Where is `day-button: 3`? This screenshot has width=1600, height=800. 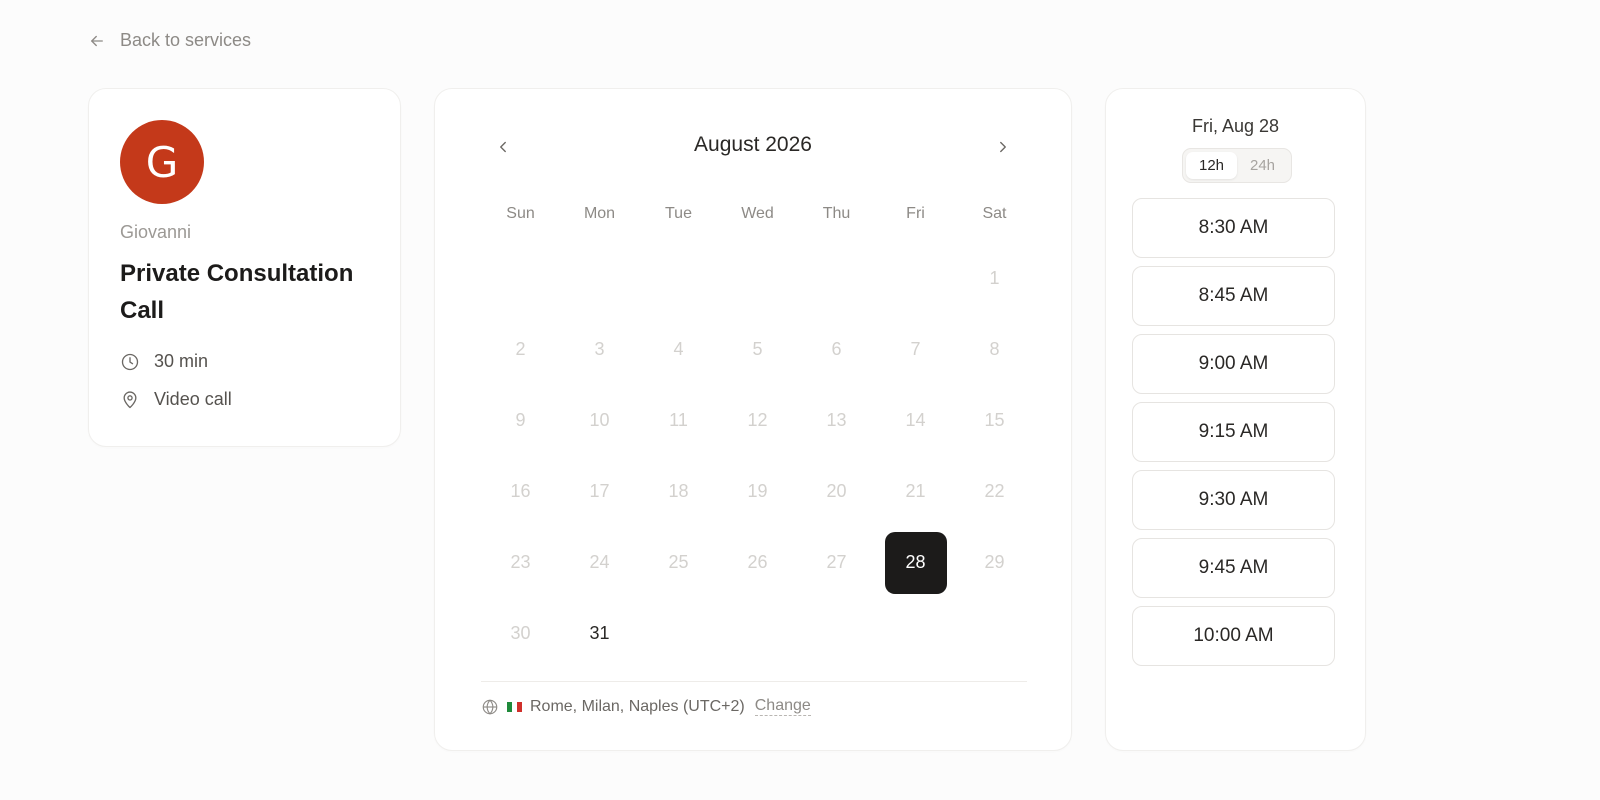
day-button: 3 is located at coordinates (599, 349).